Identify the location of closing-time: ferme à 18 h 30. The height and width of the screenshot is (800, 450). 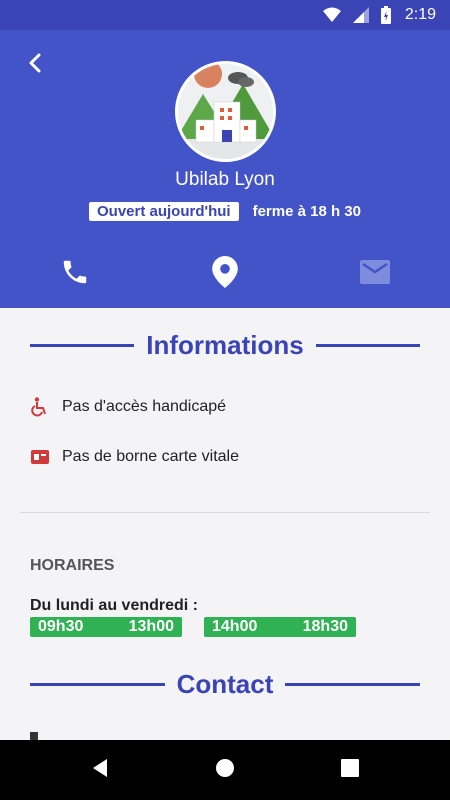
(306, 211).